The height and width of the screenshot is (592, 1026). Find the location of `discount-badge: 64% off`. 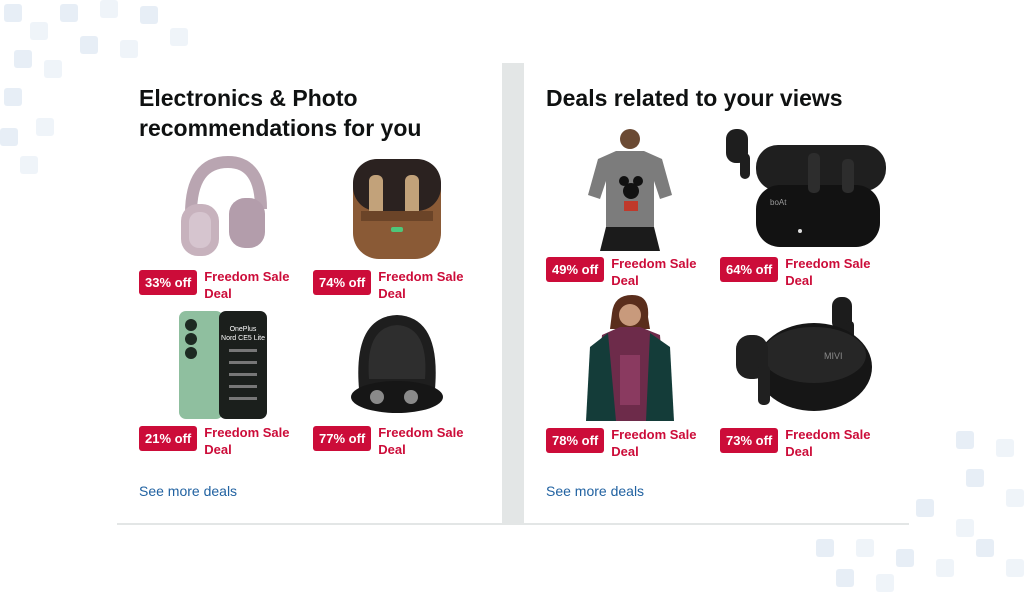

discount-badge: 64% off is located at coordinates (749, 269).